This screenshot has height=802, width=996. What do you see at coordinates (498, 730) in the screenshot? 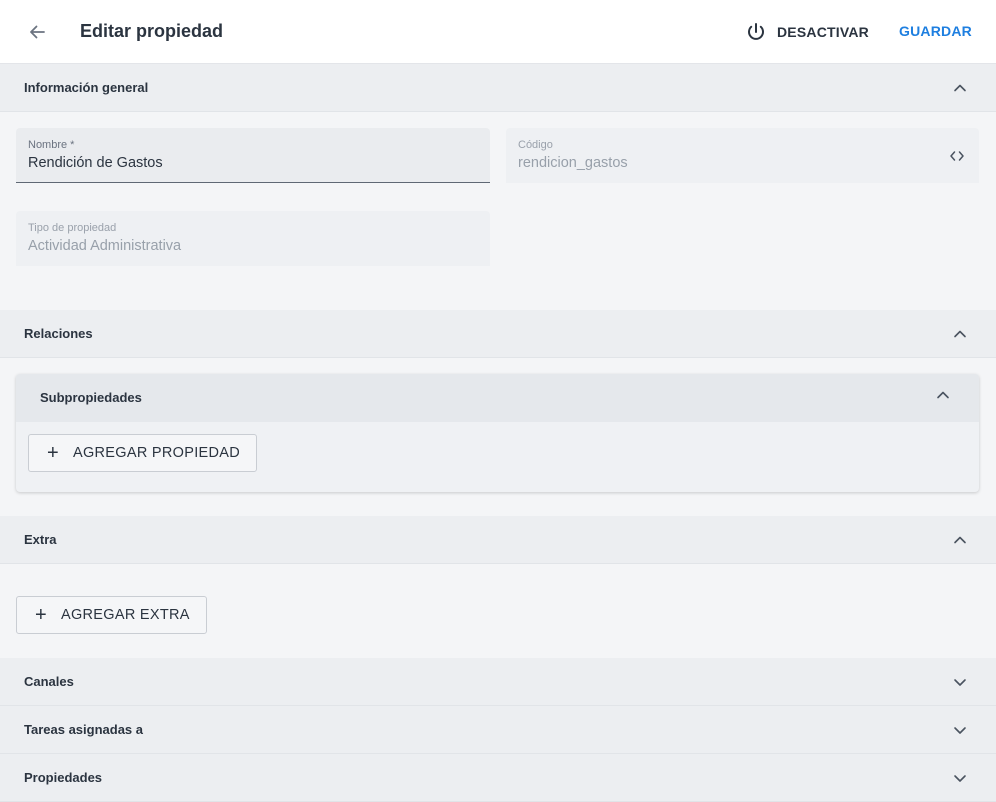
I see `section-tasks-header: Tareas asignadas a` at bounding box center [498, 730].